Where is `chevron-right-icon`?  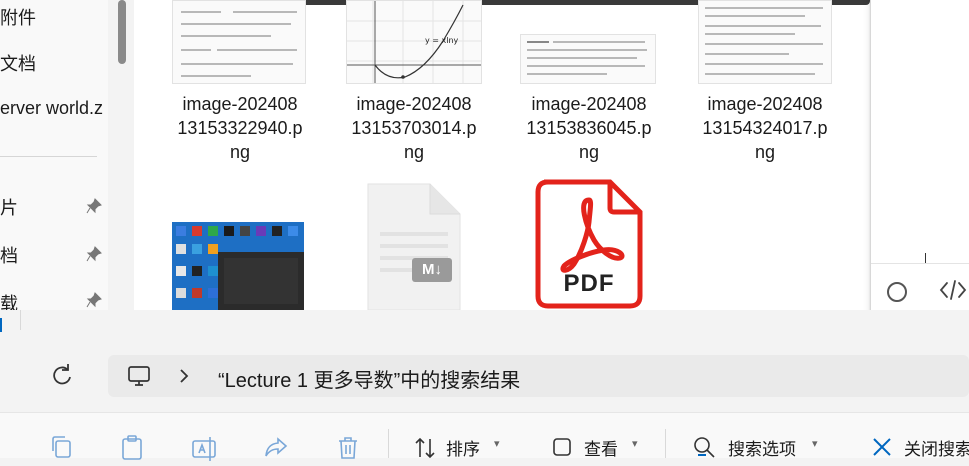
chevron-right-icon is located at coordinates (184, 376).